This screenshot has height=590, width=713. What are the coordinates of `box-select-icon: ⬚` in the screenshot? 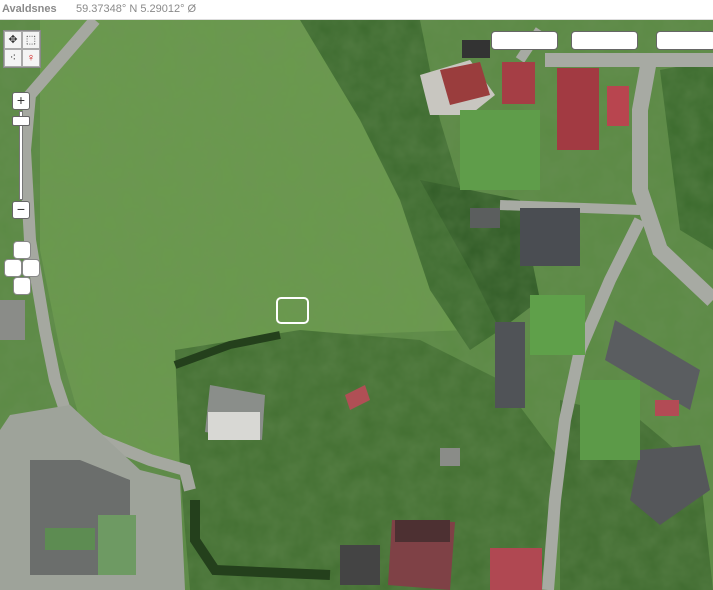 It's located at (31, 40).